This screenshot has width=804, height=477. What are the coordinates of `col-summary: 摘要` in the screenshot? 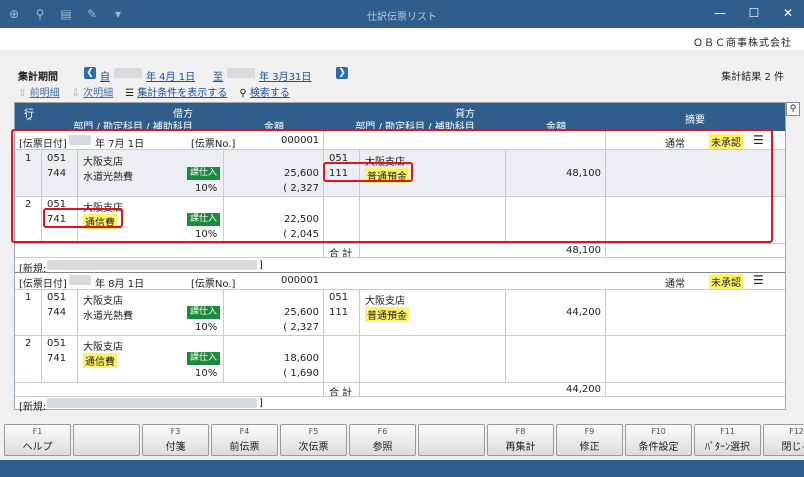 It's located at (695, 120).